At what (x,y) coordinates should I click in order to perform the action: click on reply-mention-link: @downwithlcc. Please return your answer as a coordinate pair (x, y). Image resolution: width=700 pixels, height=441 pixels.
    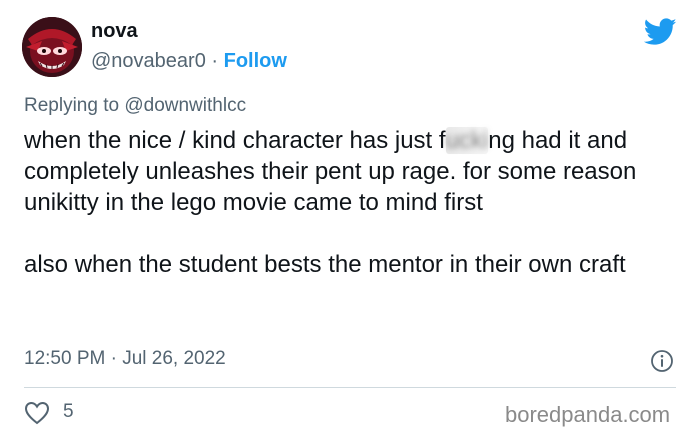
    Looking at the image, I should click on (185, 105).